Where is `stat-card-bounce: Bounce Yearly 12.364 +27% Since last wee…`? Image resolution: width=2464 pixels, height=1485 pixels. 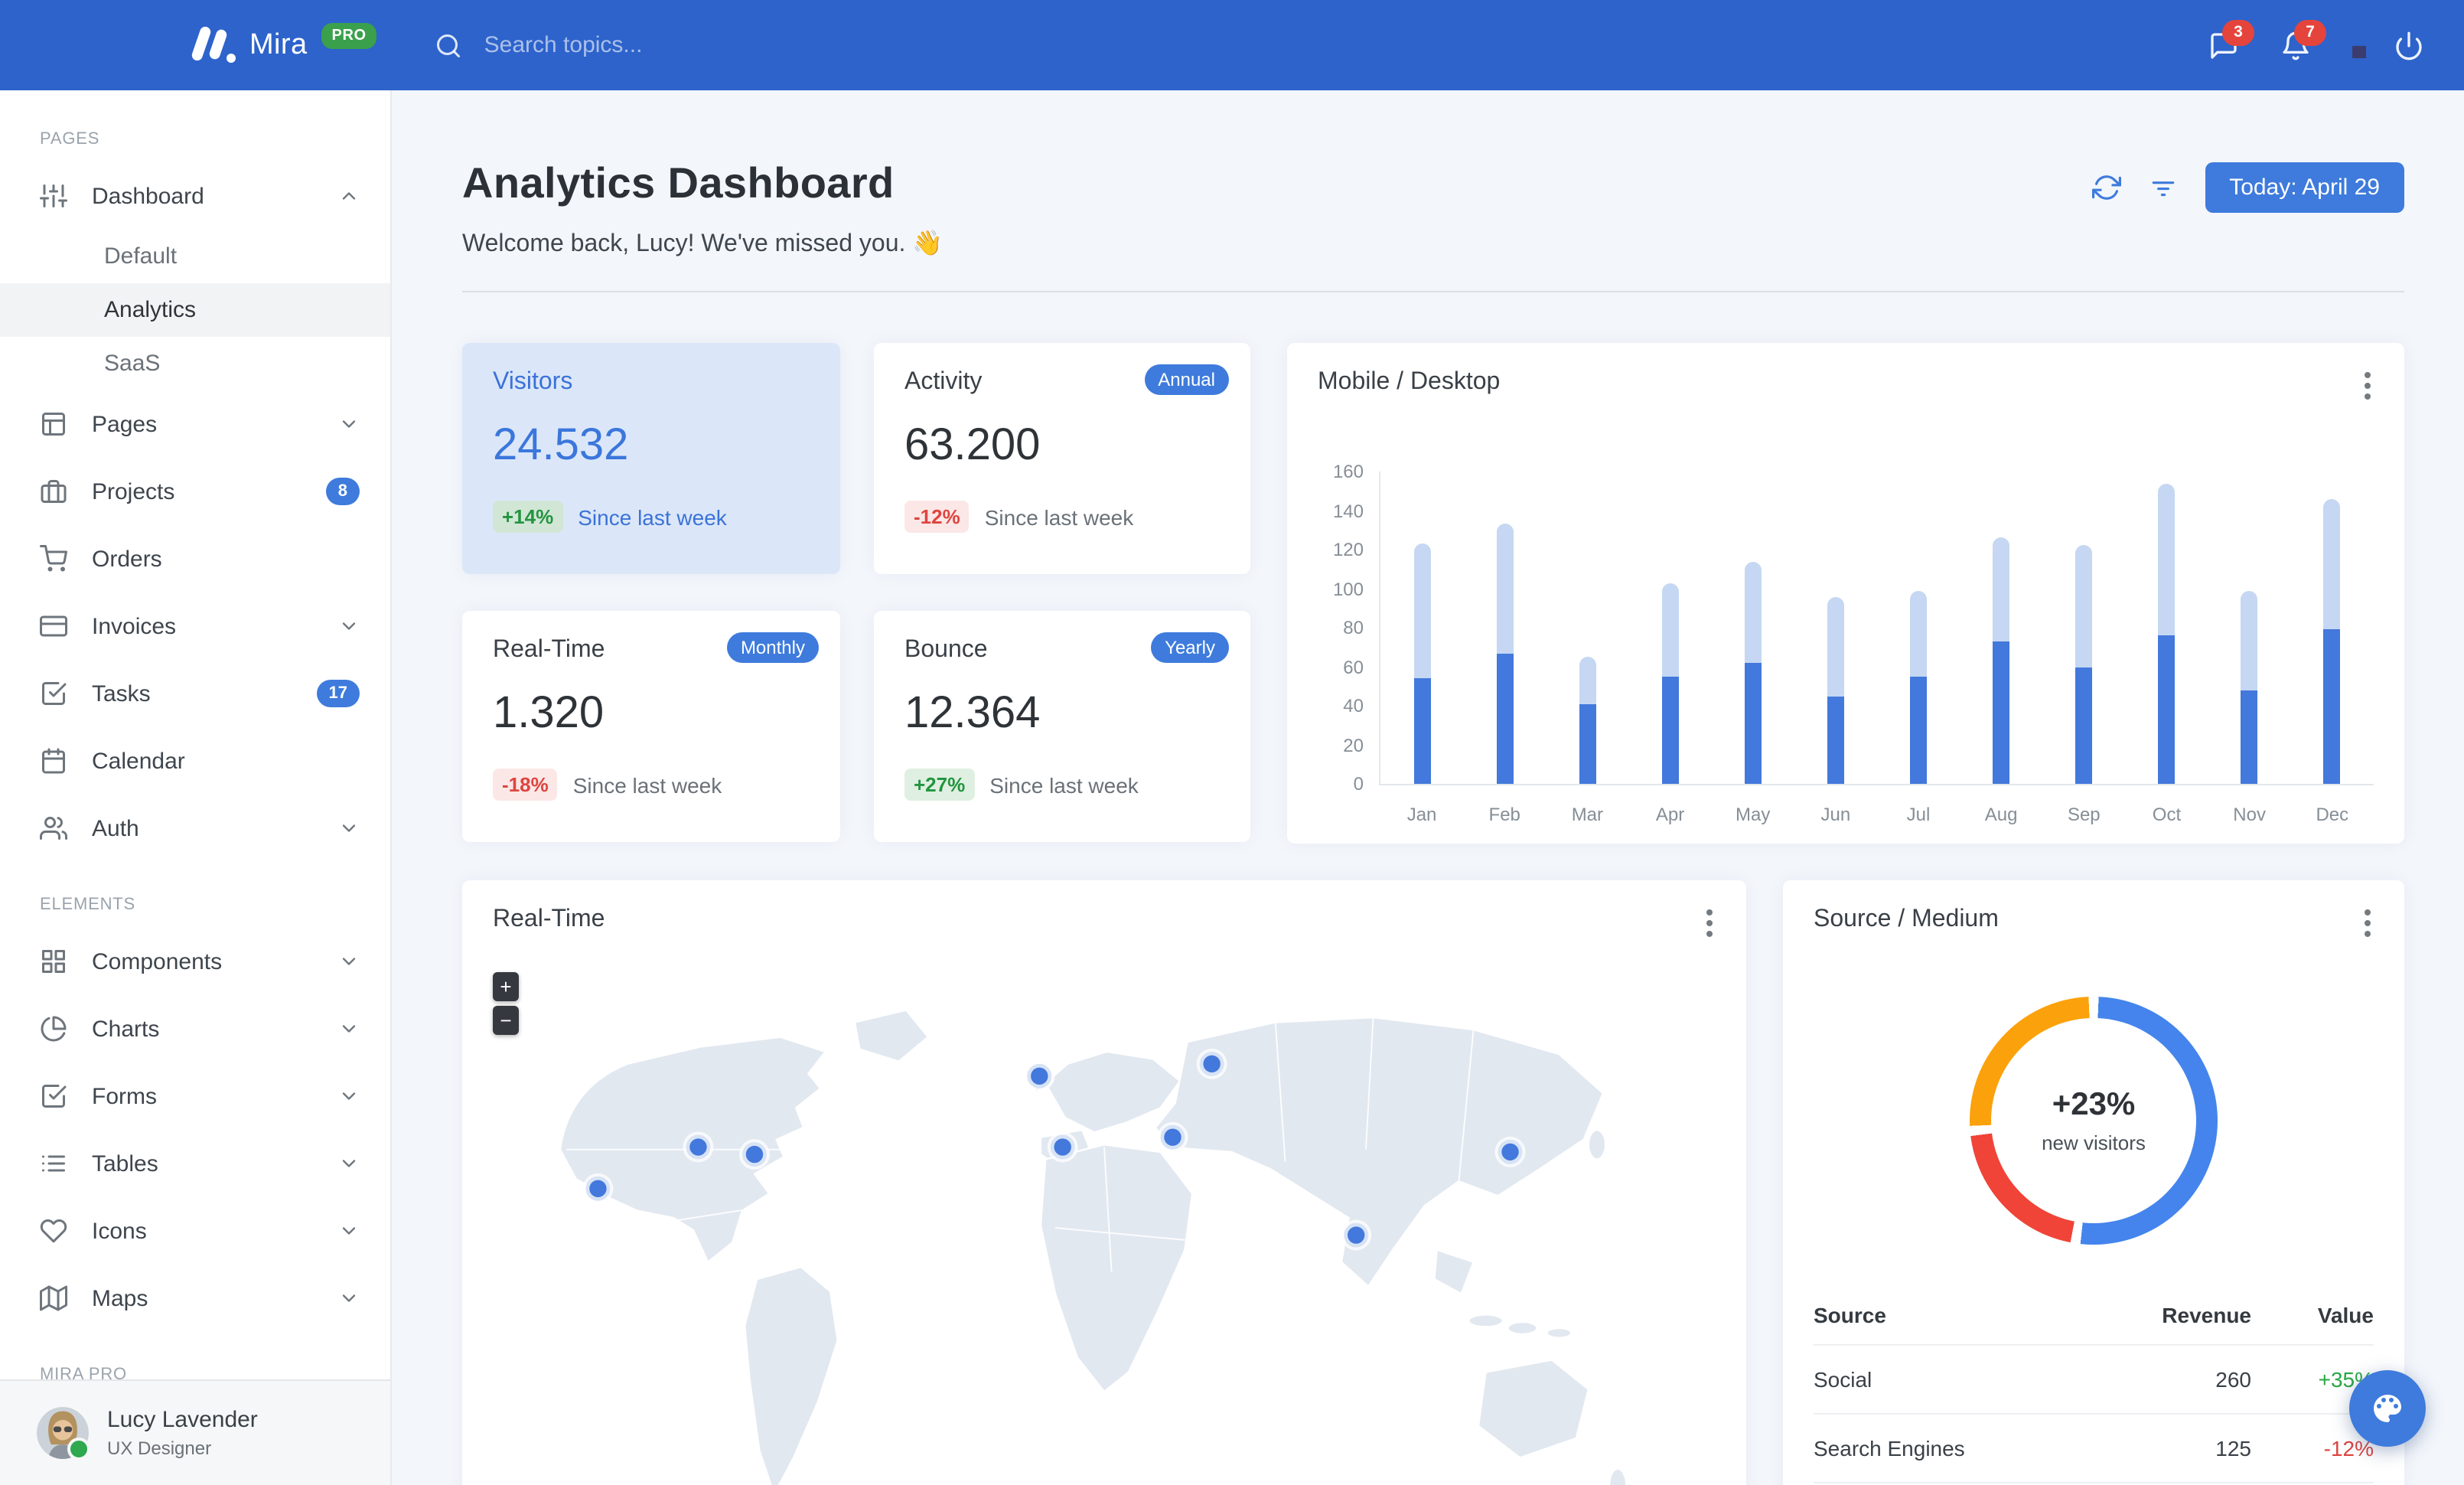 stat-card-bounce: Bounce Yearly 12.364 +27% Since last wee… is located at coordinates (1062, 726).